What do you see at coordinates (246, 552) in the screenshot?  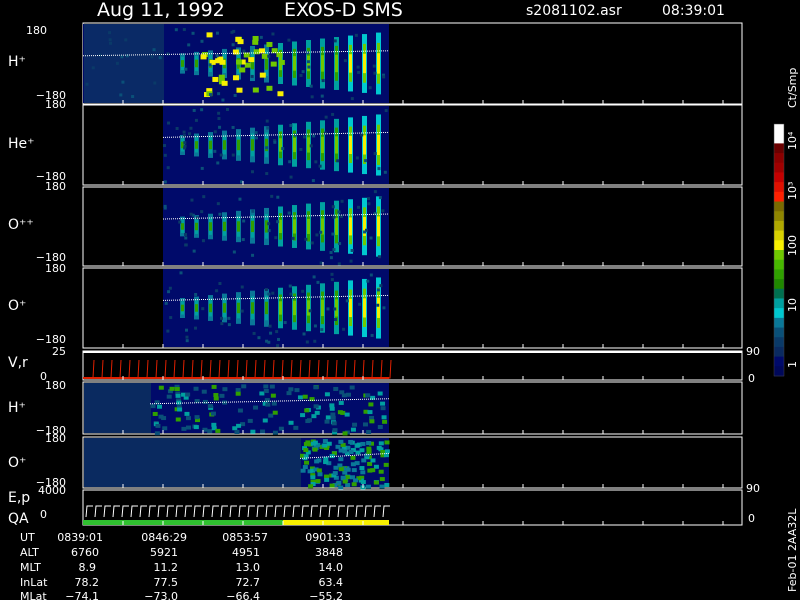 I see `ephemeris-alt: 4951` at bounding box center [246, 552].